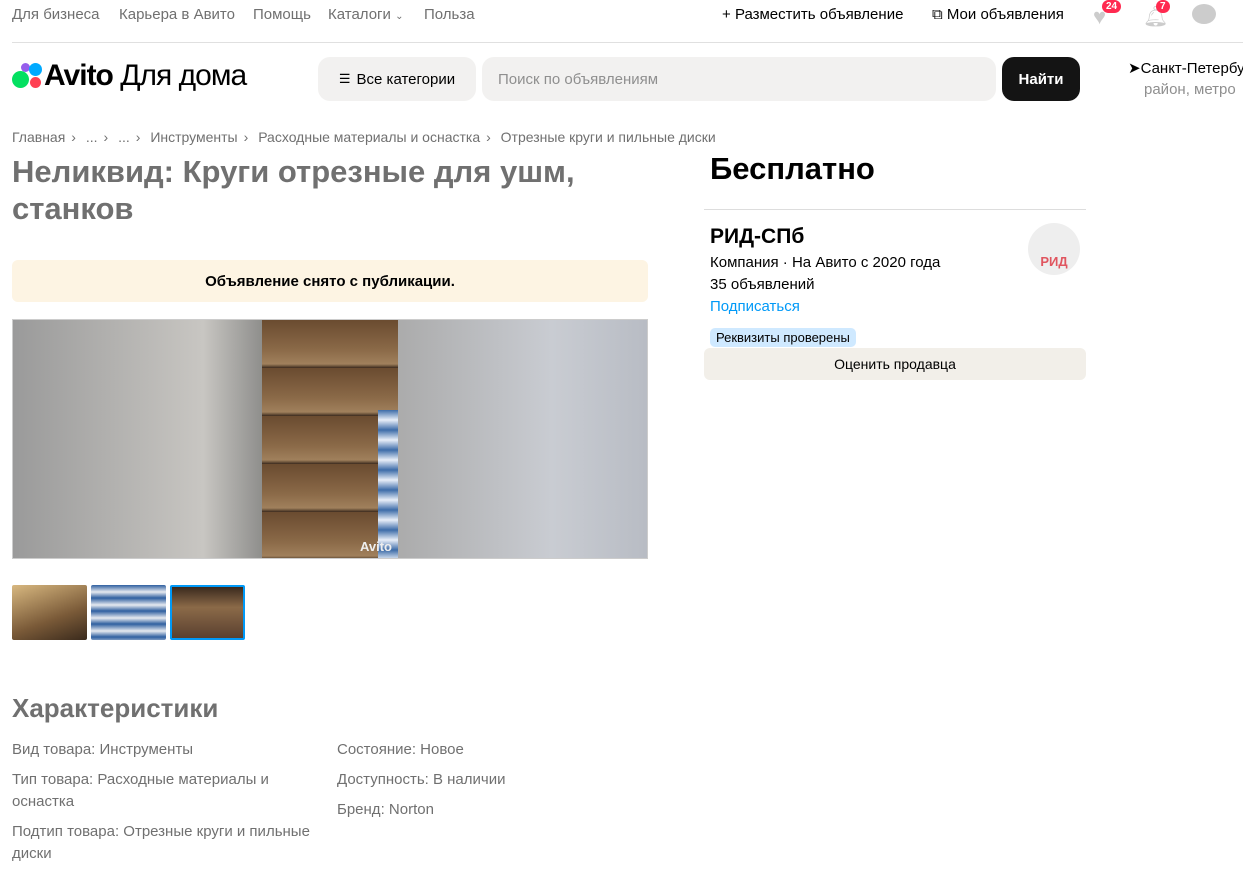 This screenshot has height=870, width=1243. Describe the element at coordinates (1204, 14) in the screenshot. I see `messages-chat-icon` at that location.